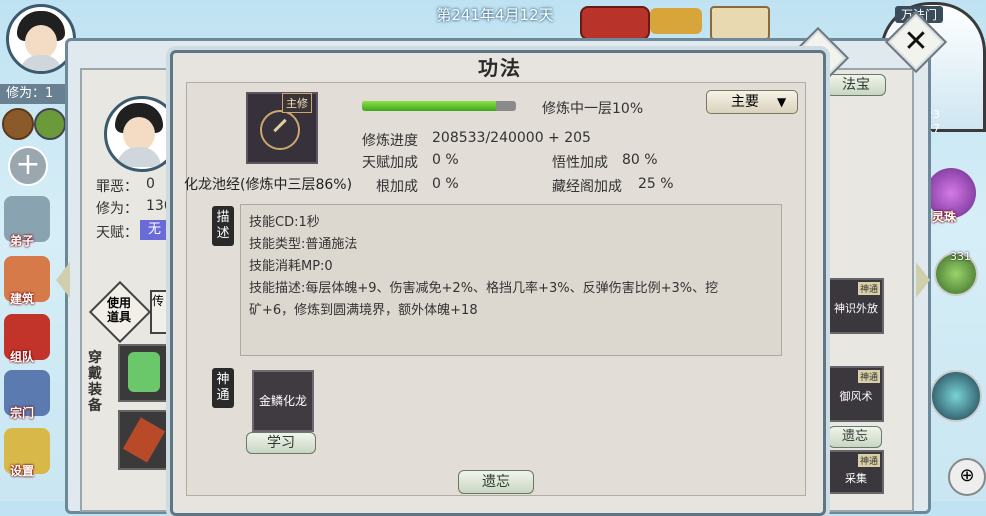 Image resolution: width=986 pixels, height=516 pixels. I want to click on root-bonus-value: 0 %, so click(445, 184).